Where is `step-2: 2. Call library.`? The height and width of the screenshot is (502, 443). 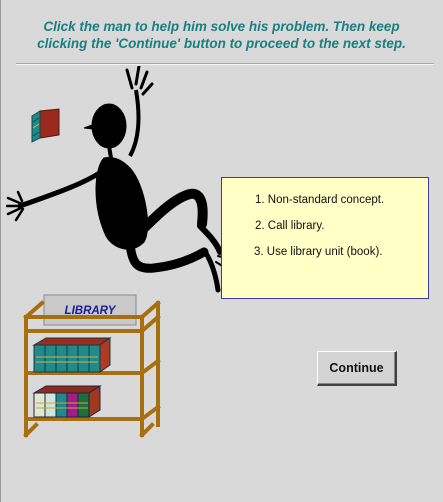 step-2: 2. Call library. is located at coordinates (290, 226).